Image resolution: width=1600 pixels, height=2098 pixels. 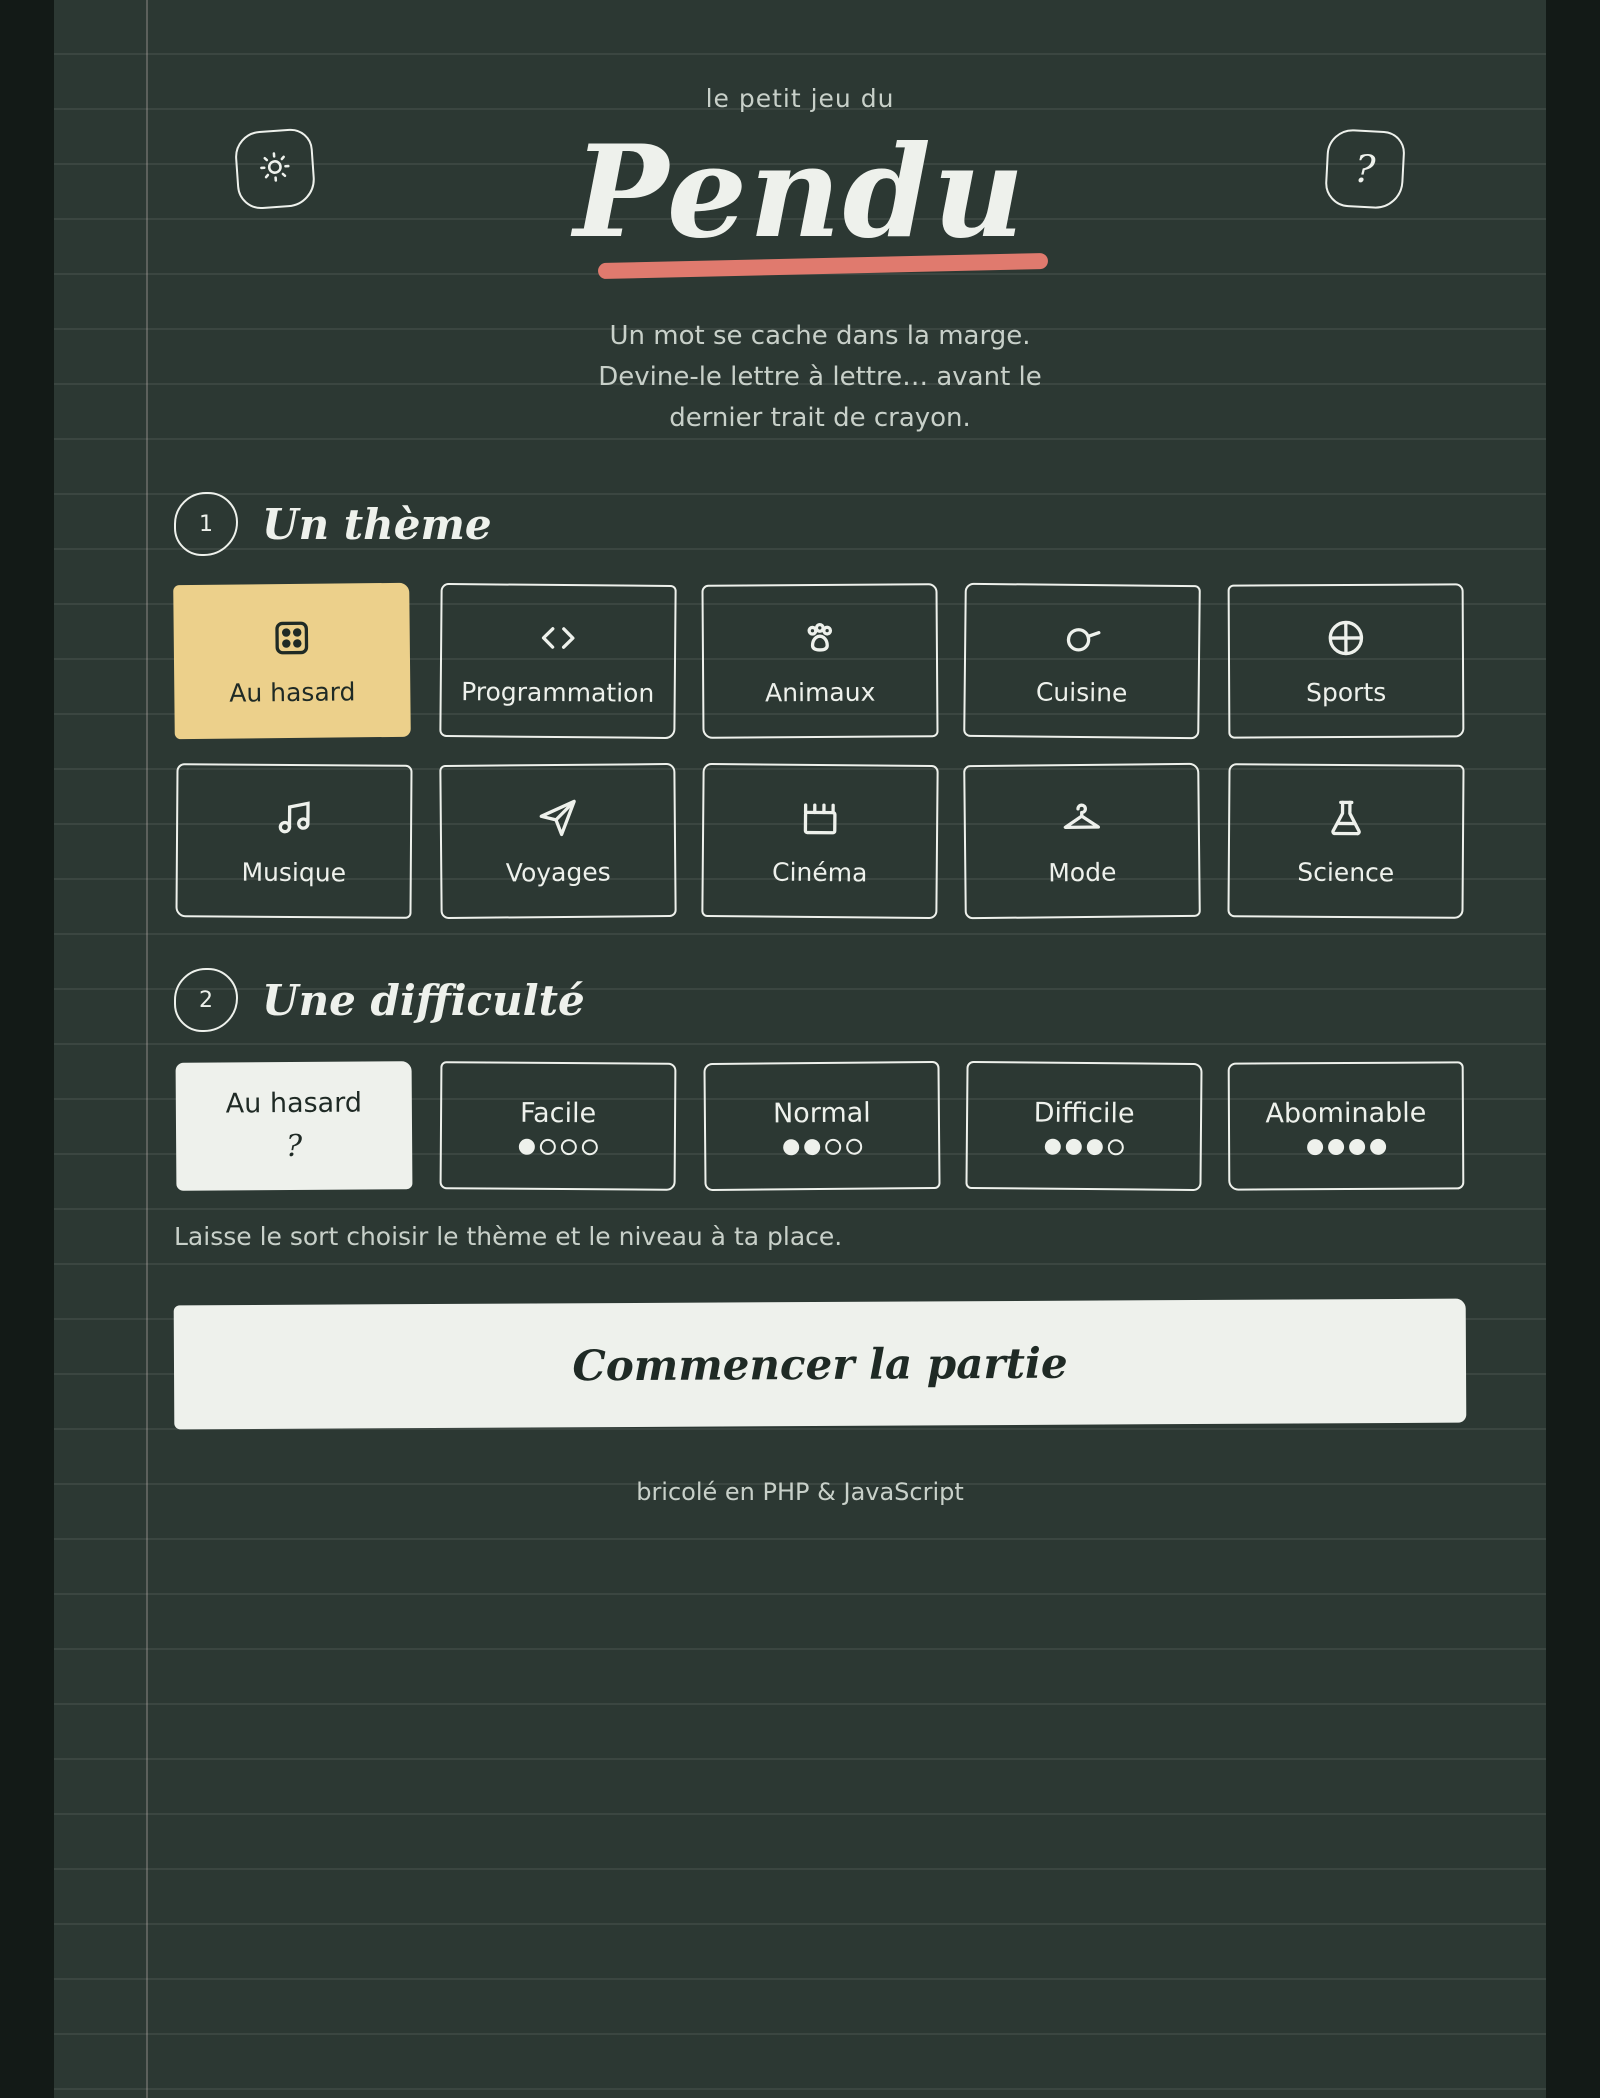 What do you see at coordinates (1346, 637) in the screenshot?
I see `ball-icon` at bounding box center [1346, 637].